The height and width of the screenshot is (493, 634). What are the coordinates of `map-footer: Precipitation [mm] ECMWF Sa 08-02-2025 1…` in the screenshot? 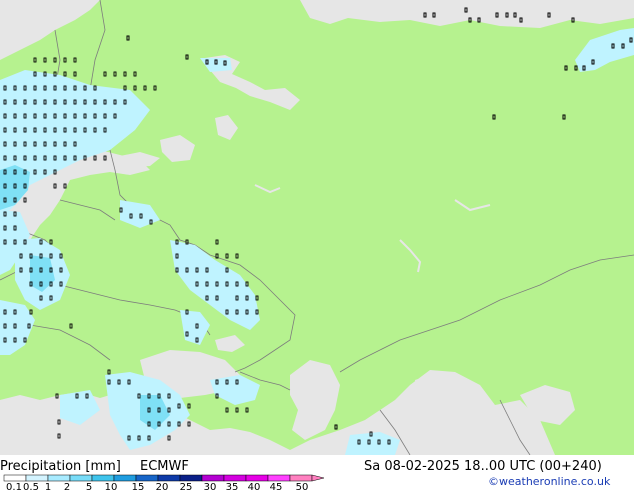 It's located at (317, 474).